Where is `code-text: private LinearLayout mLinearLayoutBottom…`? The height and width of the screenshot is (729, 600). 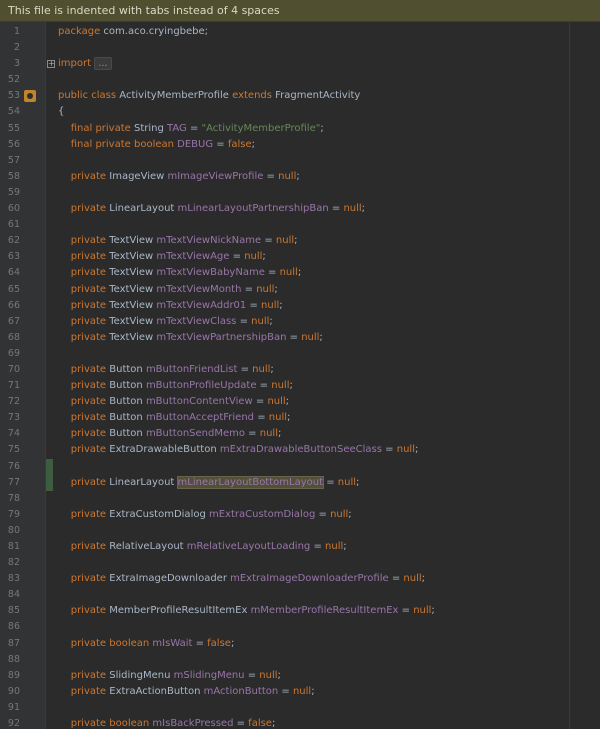
code-text: private LinearLayout mLinearLayoutBottom… is located at coordinates (208, 483).